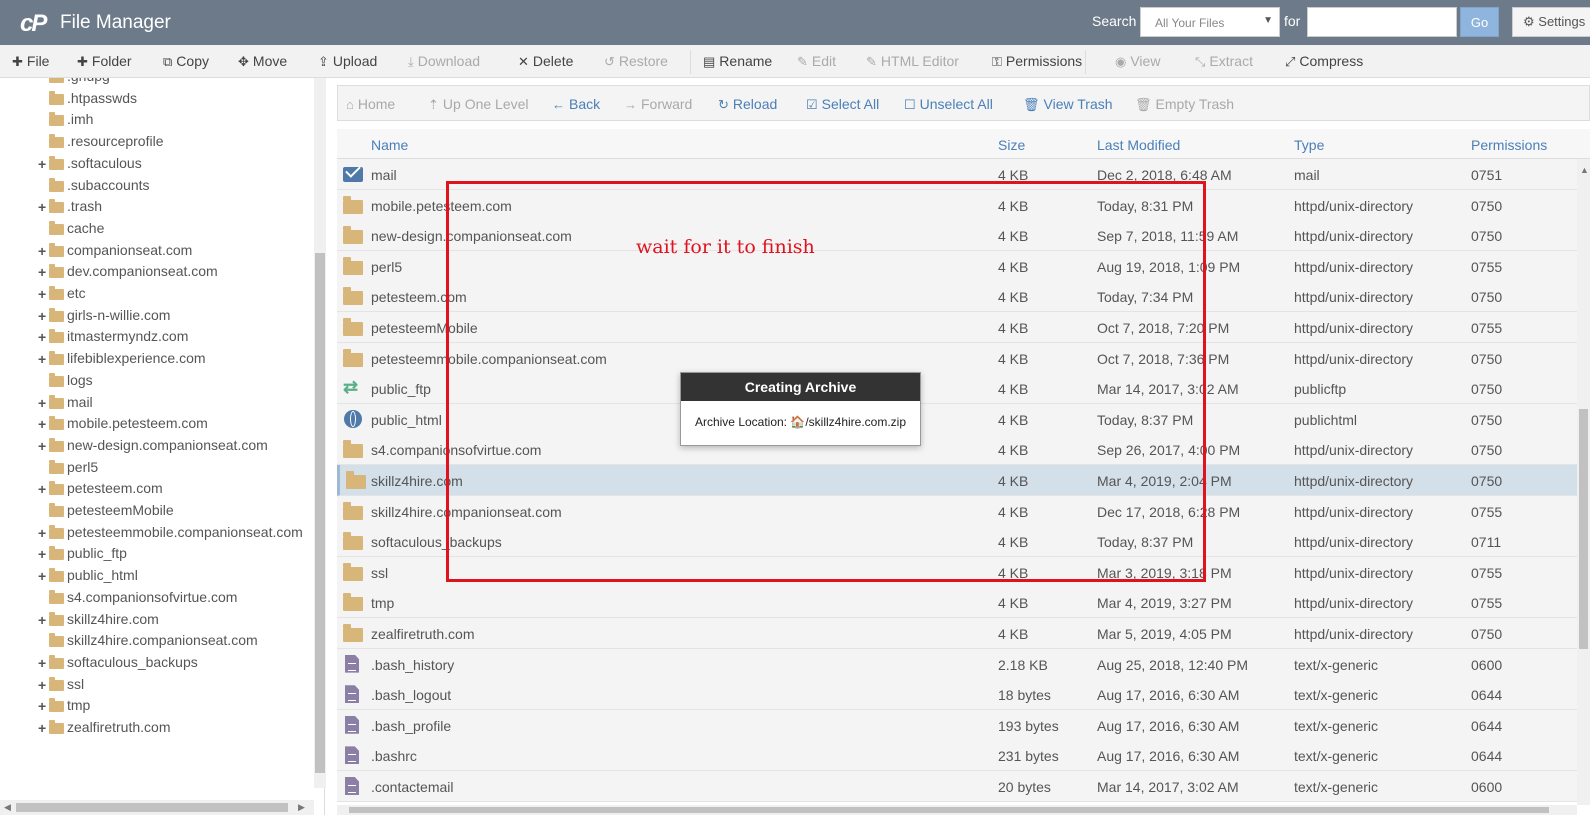  Describe the element at coordinates (355, 61) in the screenshot. I see `toolbar-label: Upload` at that location.